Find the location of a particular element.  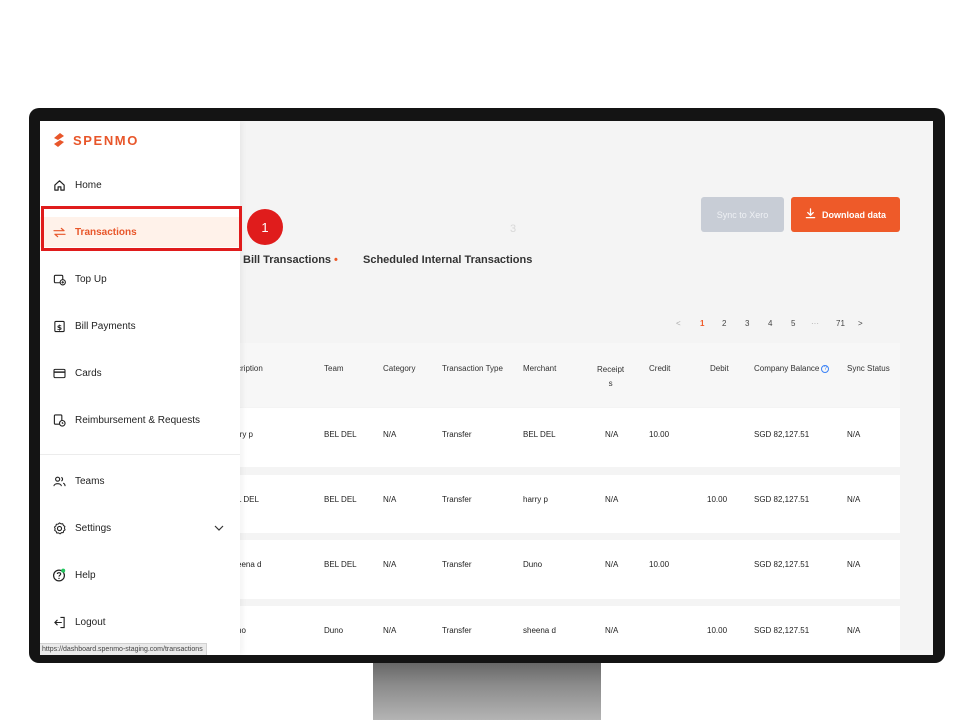

tab-scheduled-internal-transactions: Scheduled Internal Transactions is located at coordinates (447, 260).